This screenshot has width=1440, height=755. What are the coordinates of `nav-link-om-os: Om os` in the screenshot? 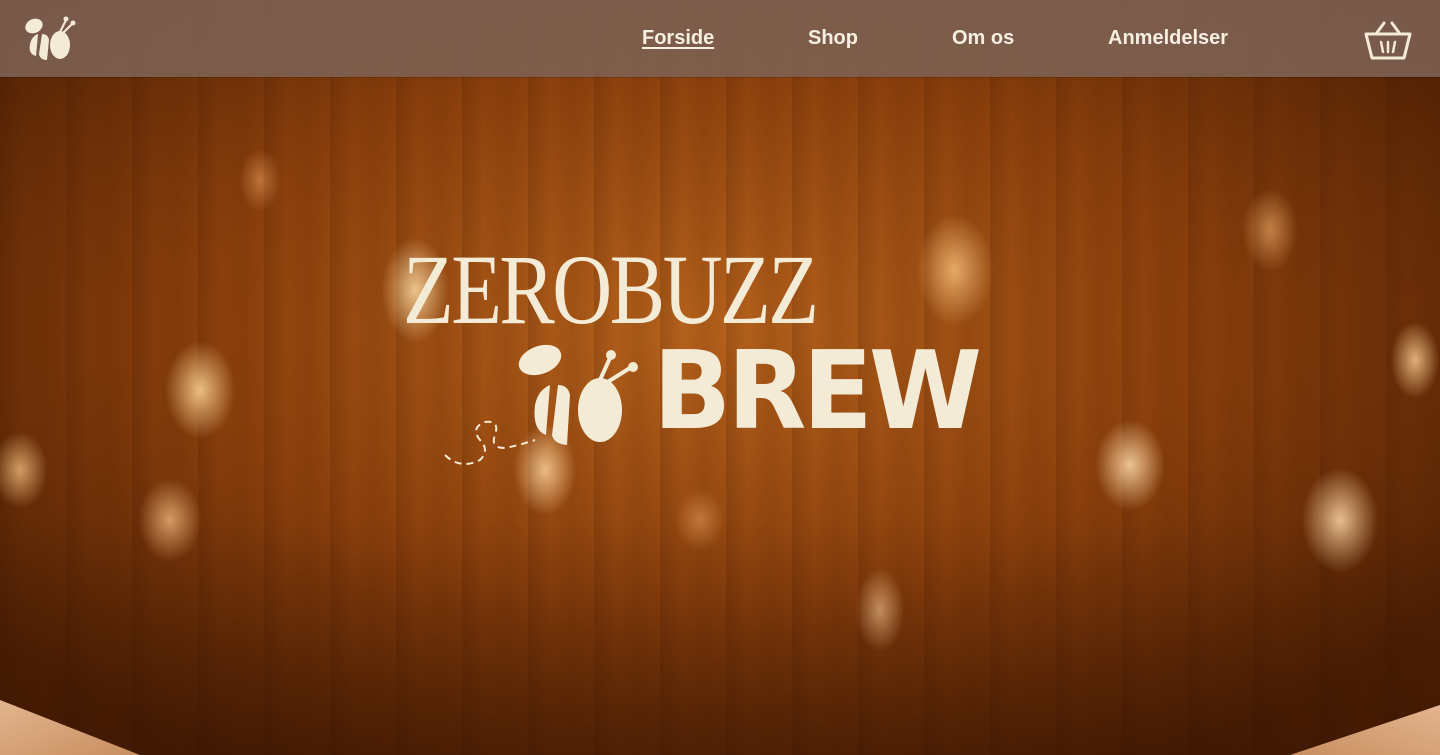 It's located at (983, 38).